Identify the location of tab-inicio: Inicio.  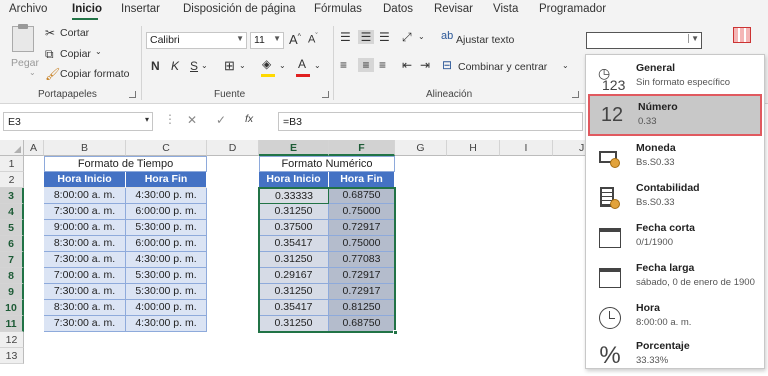
(87, 9).